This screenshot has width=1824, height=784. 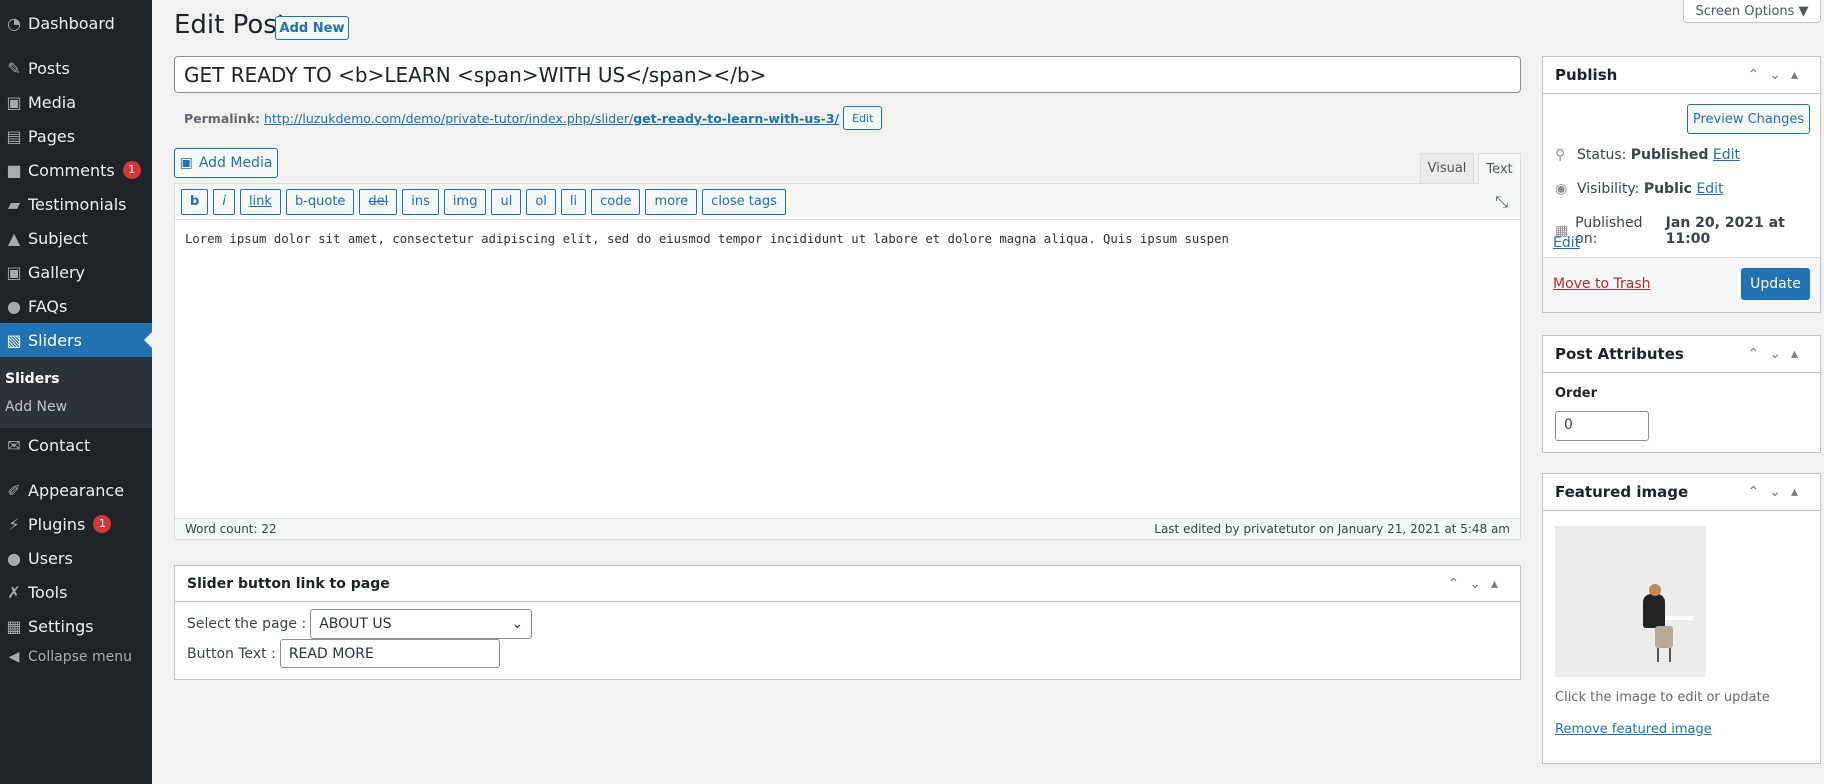 I want to click on featured-image, so click(x=1630, y=601).